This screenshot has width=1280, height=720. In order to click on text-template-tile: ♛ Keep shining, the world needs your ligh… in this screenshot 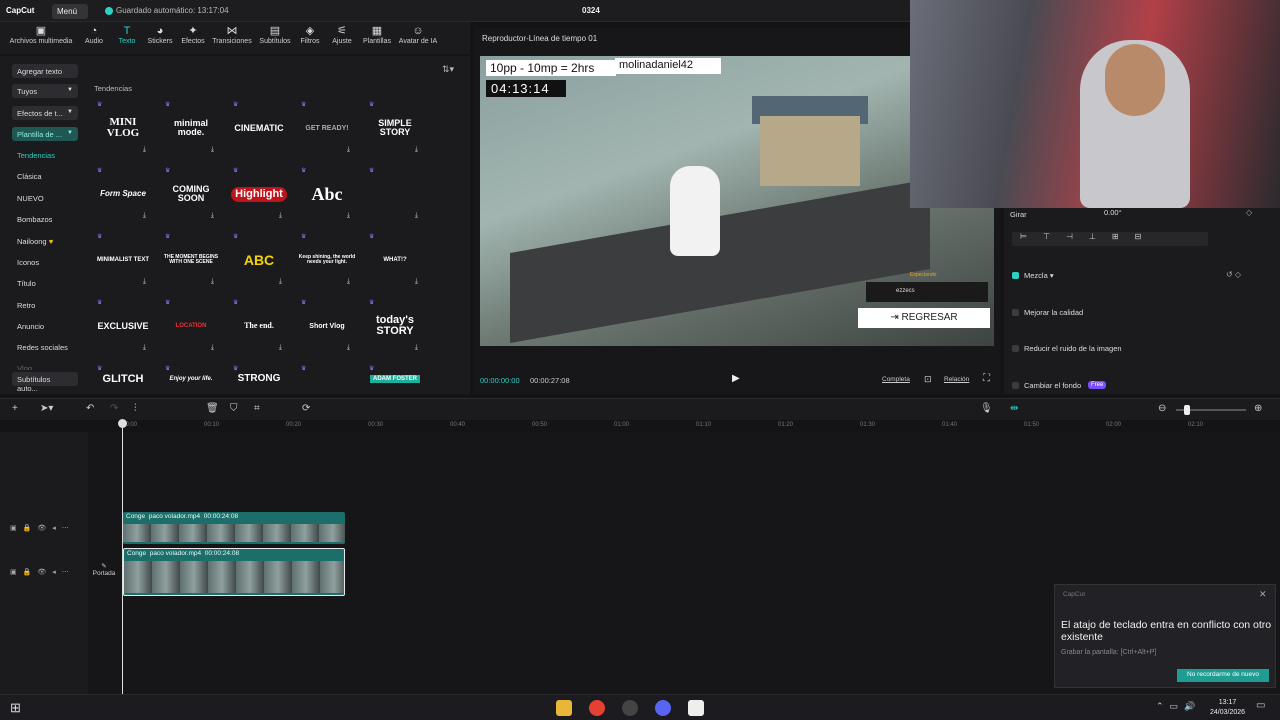, I will do `click(327, 260)`.